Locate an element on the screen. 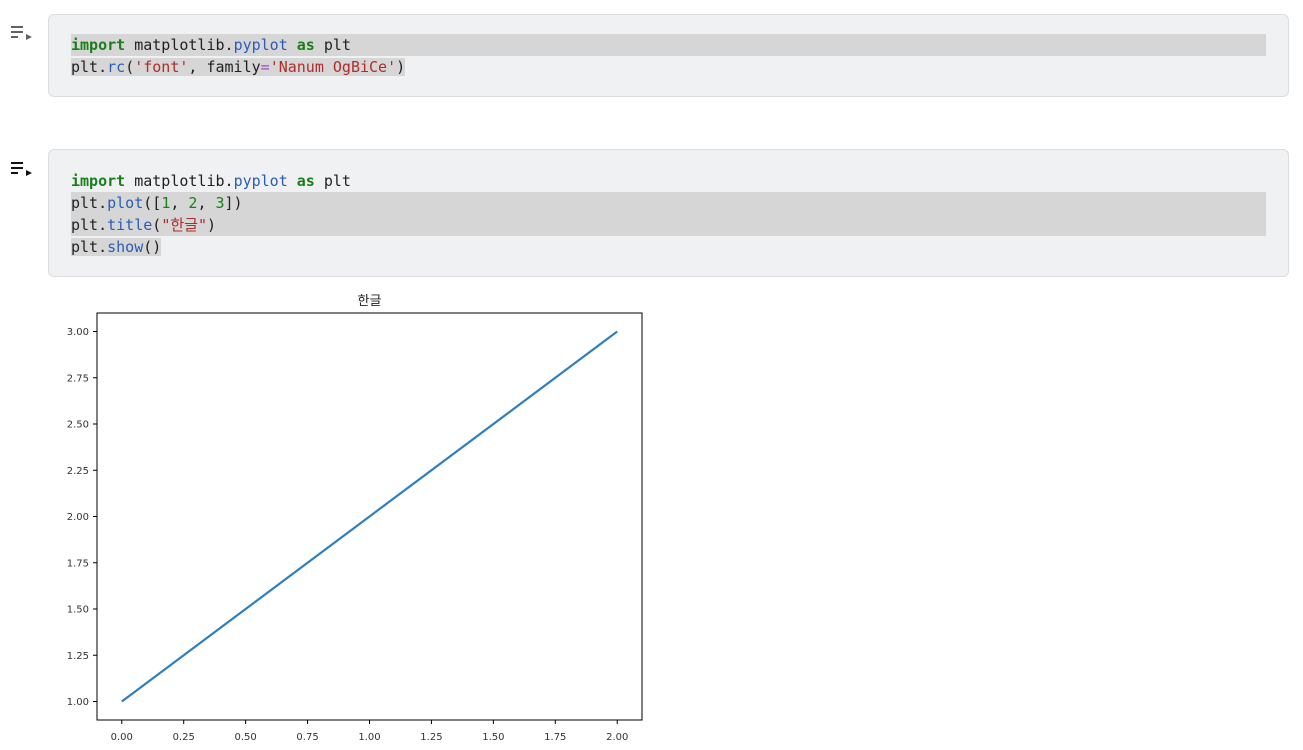 The image size is (1303, 750). y-tick-label: 2.00 is located at coordinates (78, 517).